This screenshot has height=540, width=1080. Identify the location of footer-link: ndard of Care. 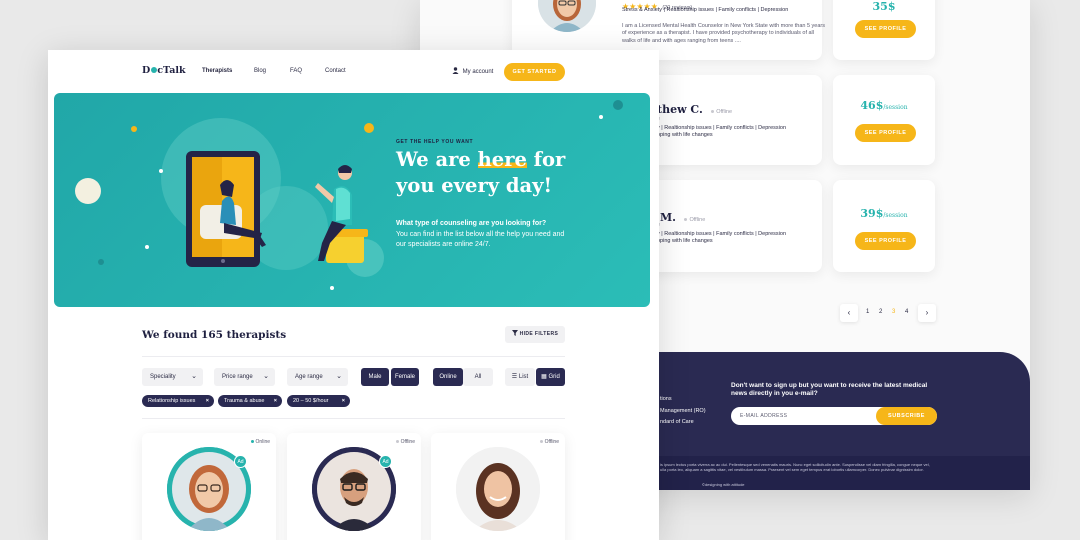
(683, 423).